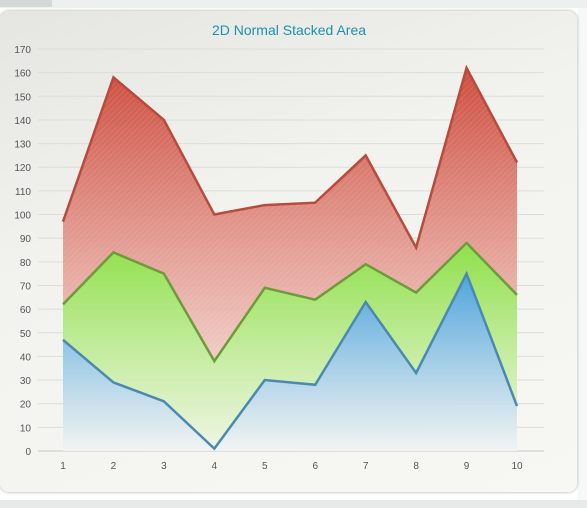  I want to click on y-tick-label: 10, so click(26, 428).